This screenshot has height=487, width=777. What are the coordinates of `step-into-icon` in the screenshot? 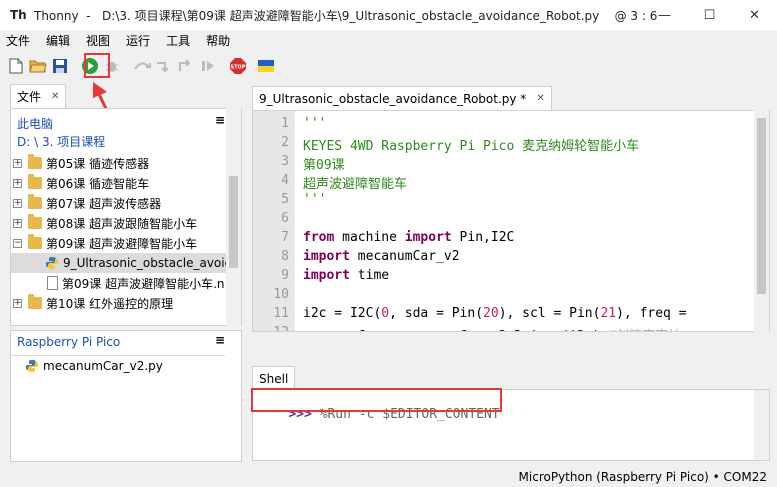 It's located at (164, 66).